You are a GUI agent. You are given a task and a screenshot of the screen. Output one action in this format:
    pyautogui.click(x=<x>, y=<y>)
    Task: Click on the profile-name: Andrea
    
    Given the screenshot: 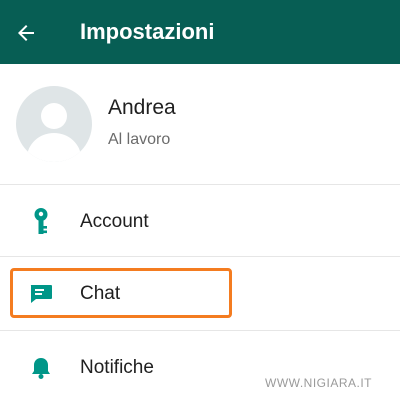 What is the action you would take?
    pyautogui.click(x=142, y=107)
    